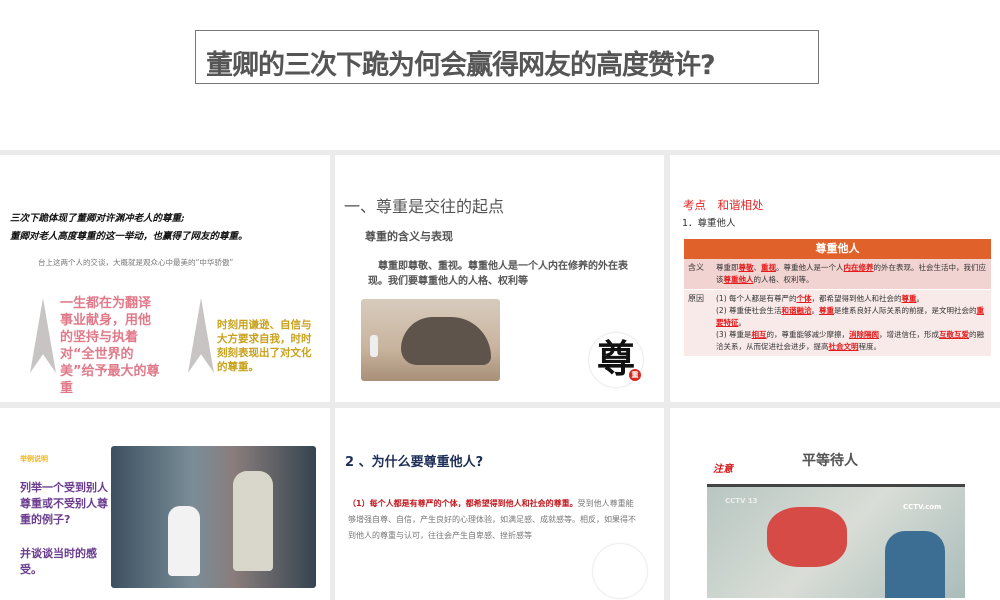 This screenshot has width=1000, height=600. I want to click on slide-heading: 一、尊重是交往的起点, so click(424, 206).